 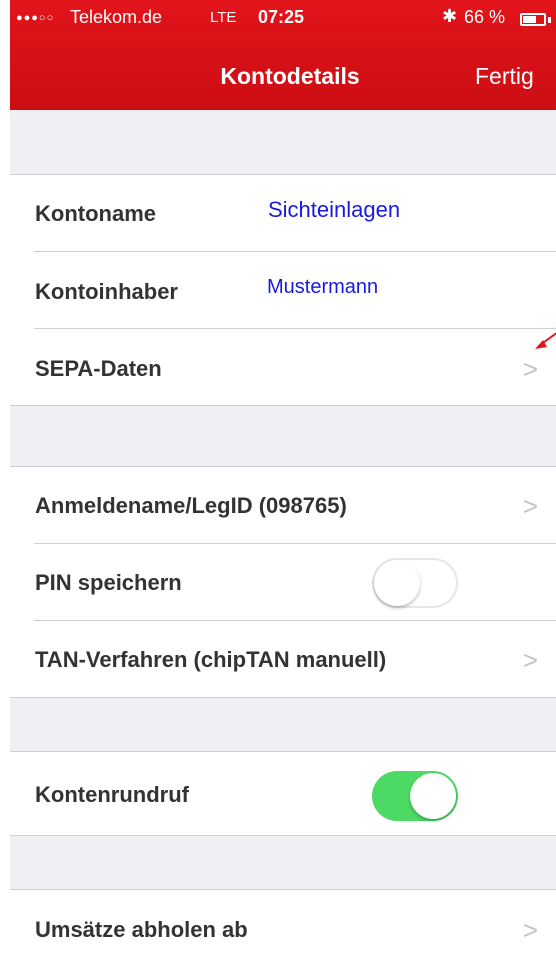 What do you see at coordinates (141, 929) in the screenshot?
I see `transactions-from-label: Umsätze abholen ab` at bounding box center [141, 929].